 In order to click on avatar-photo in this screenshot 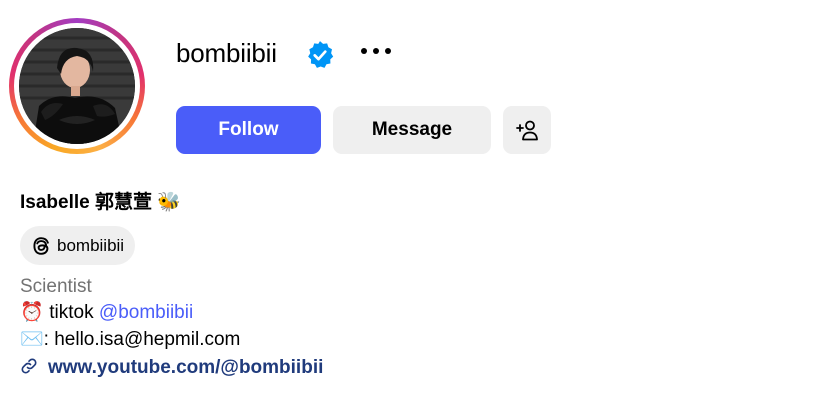, I will do `click(77, 86)`.